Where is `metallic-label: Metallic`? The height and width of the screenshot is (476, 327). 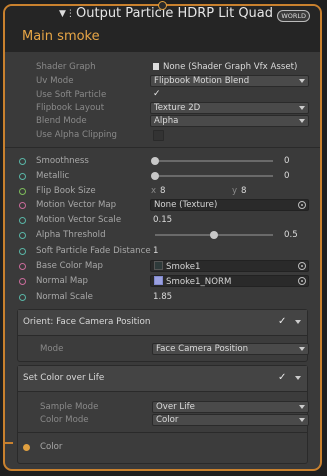
metallic-label: Metallic is located at coordinates (53, 176).